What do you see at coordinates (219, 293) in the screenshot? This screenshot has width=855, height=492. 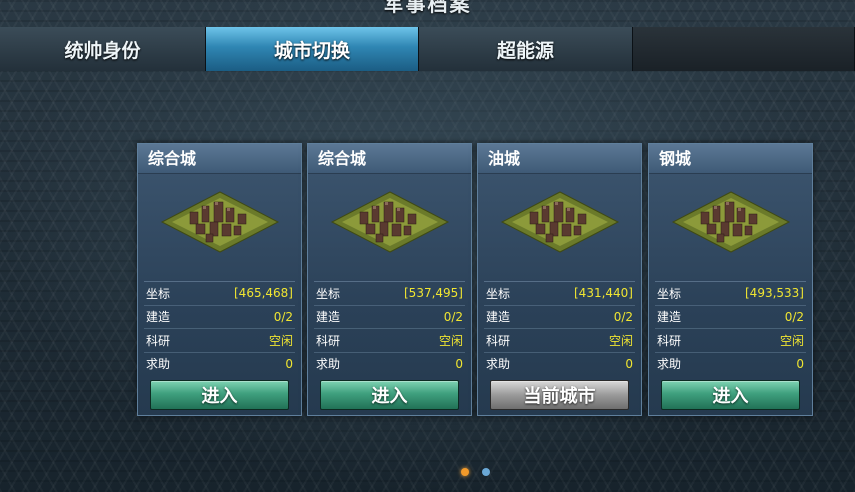 I see `coord-row: 坐标 [465,468]` at bounding box center [219, 293].